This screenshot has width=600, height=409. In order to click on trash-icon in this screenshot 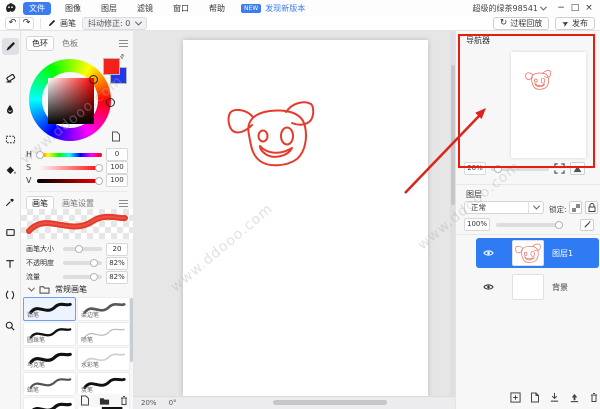, I will do `click(124, 400)`.